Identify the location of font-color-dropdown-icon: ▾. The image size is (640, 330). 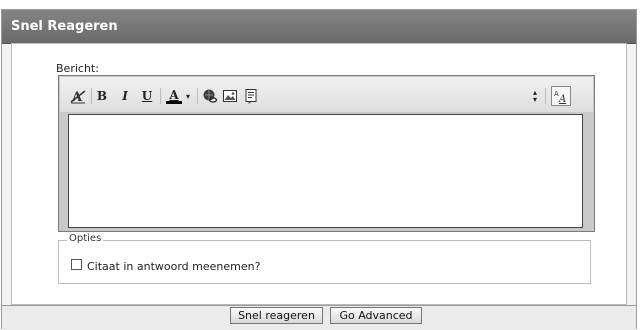
(188, 96).